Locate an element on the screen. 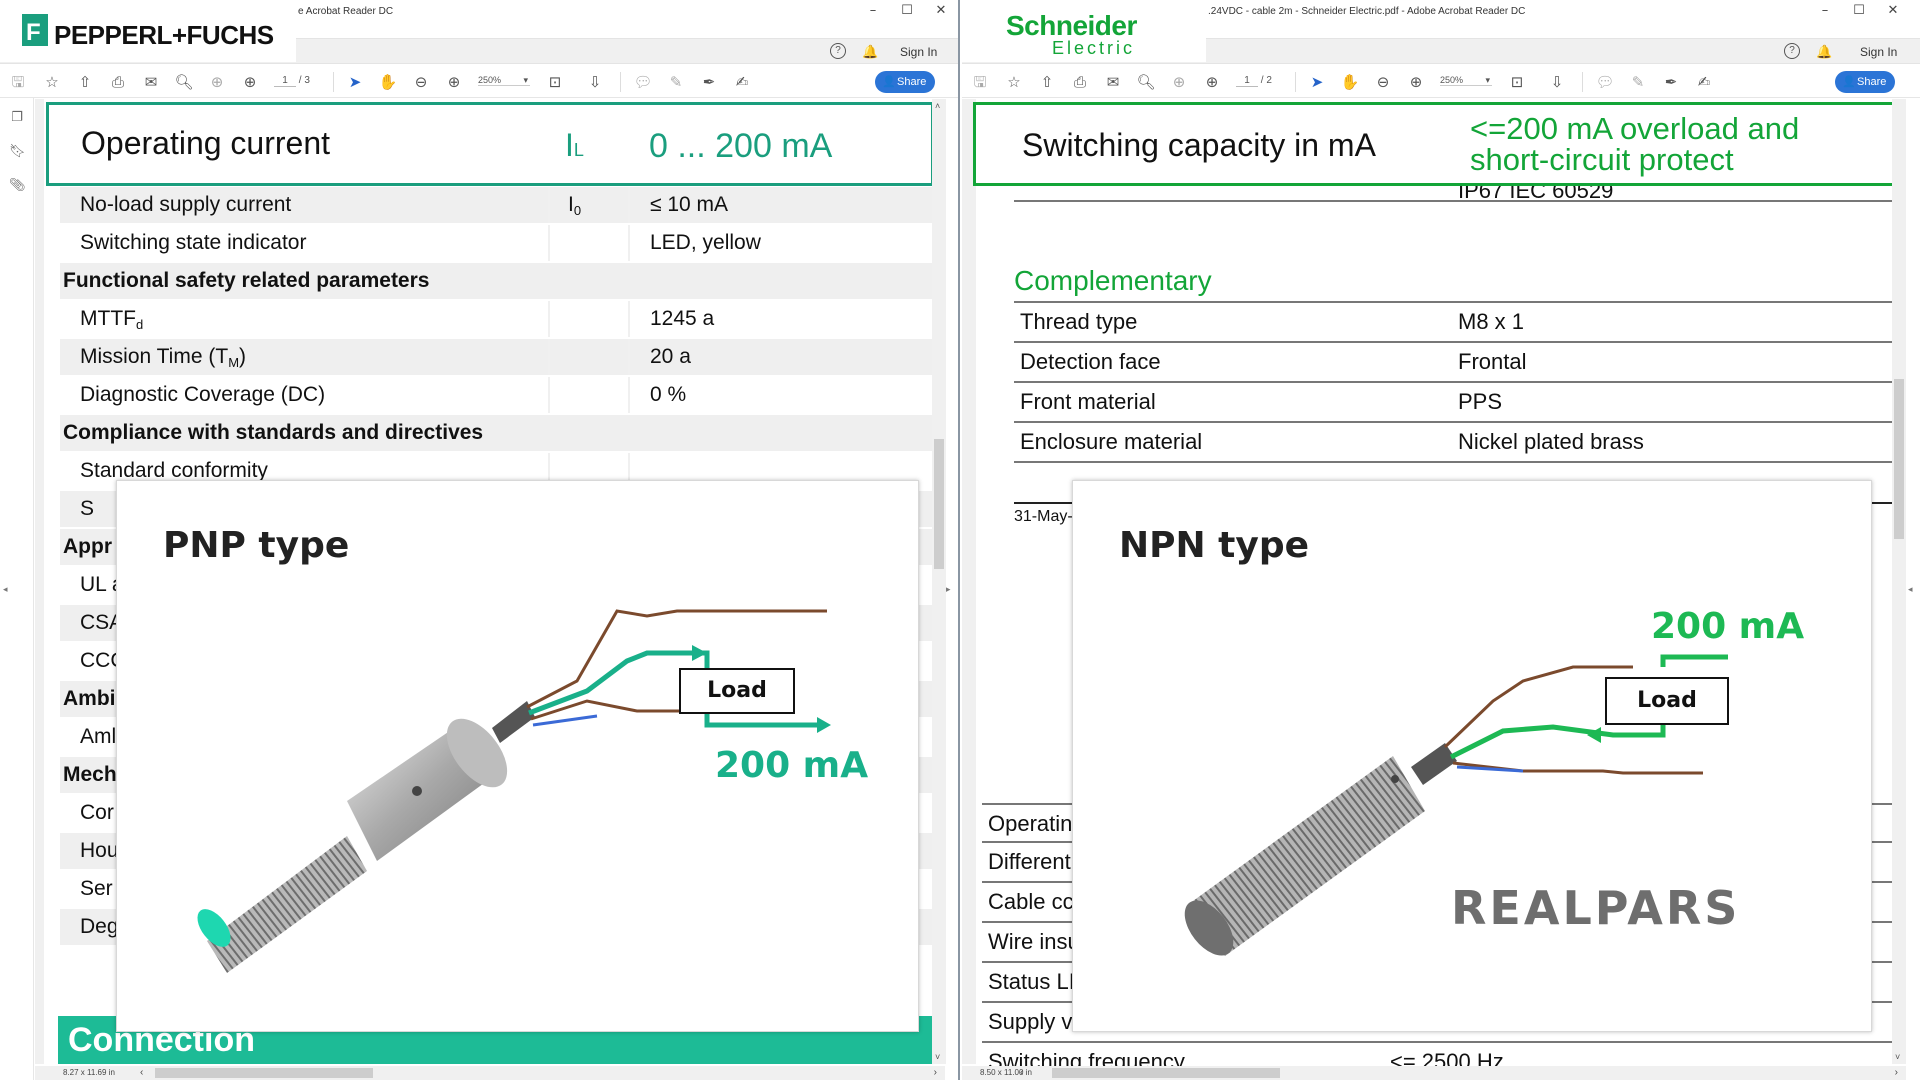 The width and height of the screenshot is (1920, 1080). vertical-scrollbar: ˄ ˅ is located at coordinates (939, 581).